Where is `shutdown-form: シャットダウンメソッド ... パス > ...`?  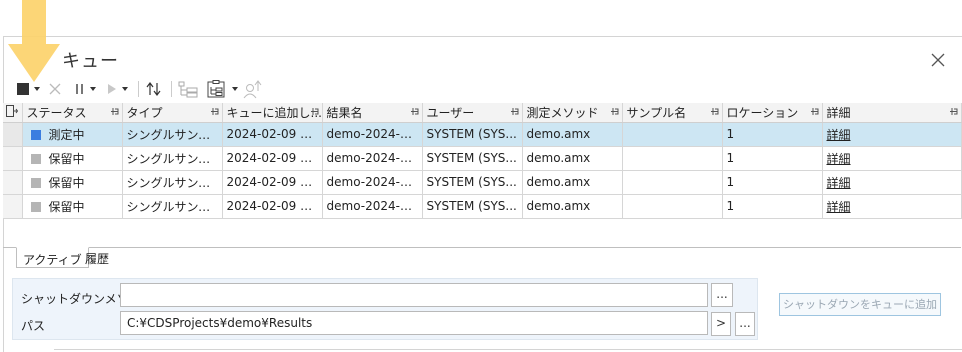 shutdown-form: シャットダウンメソッド ... パス > ... is located at coordinates (385, 309).